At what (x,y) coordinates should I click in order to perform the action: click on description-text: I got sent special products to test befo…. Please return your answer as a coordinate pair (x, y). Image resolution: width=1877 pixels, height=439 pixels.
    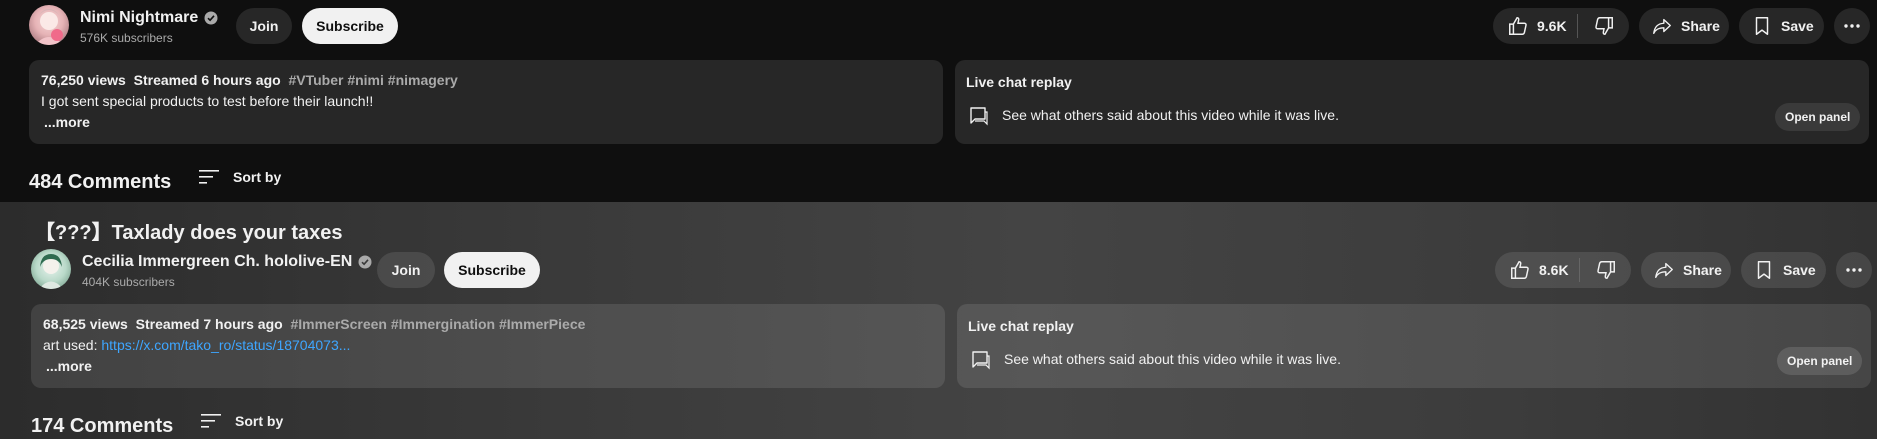
    Looking at the image, I should click on (207, 101).